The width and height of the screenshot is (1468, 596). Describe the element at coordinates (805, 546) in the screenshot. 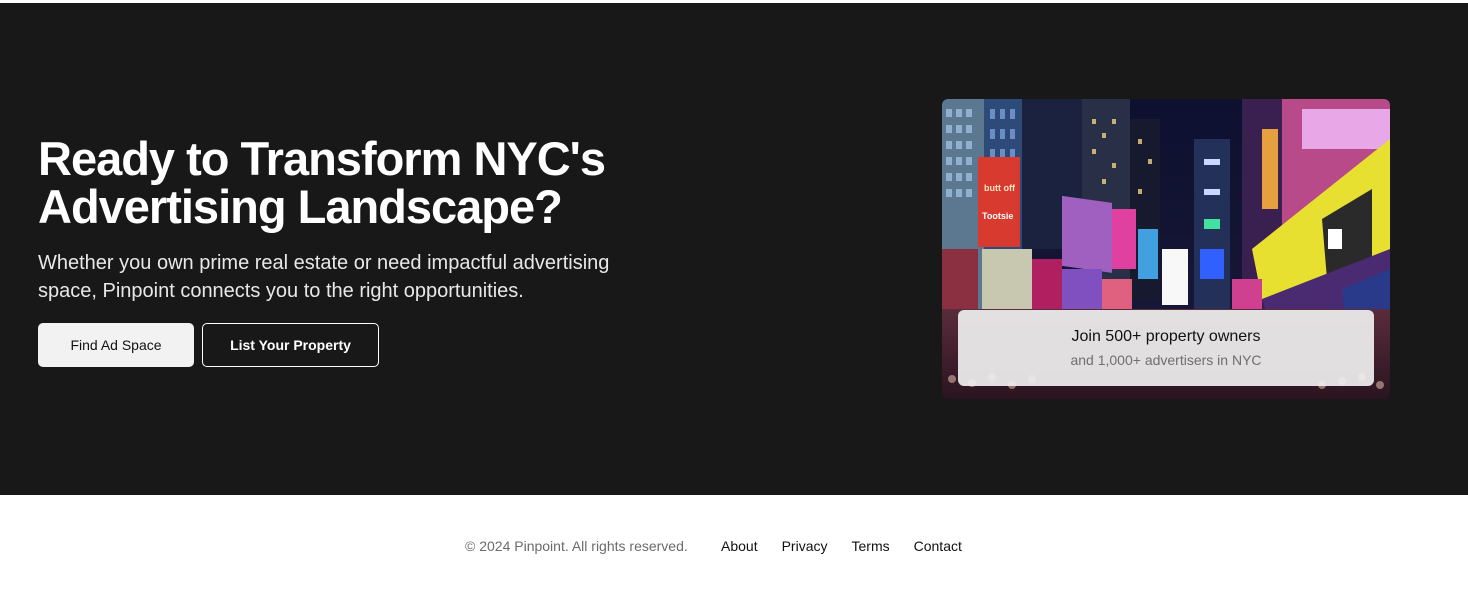

I see `footer-link-privacy: Privacy` at that location.